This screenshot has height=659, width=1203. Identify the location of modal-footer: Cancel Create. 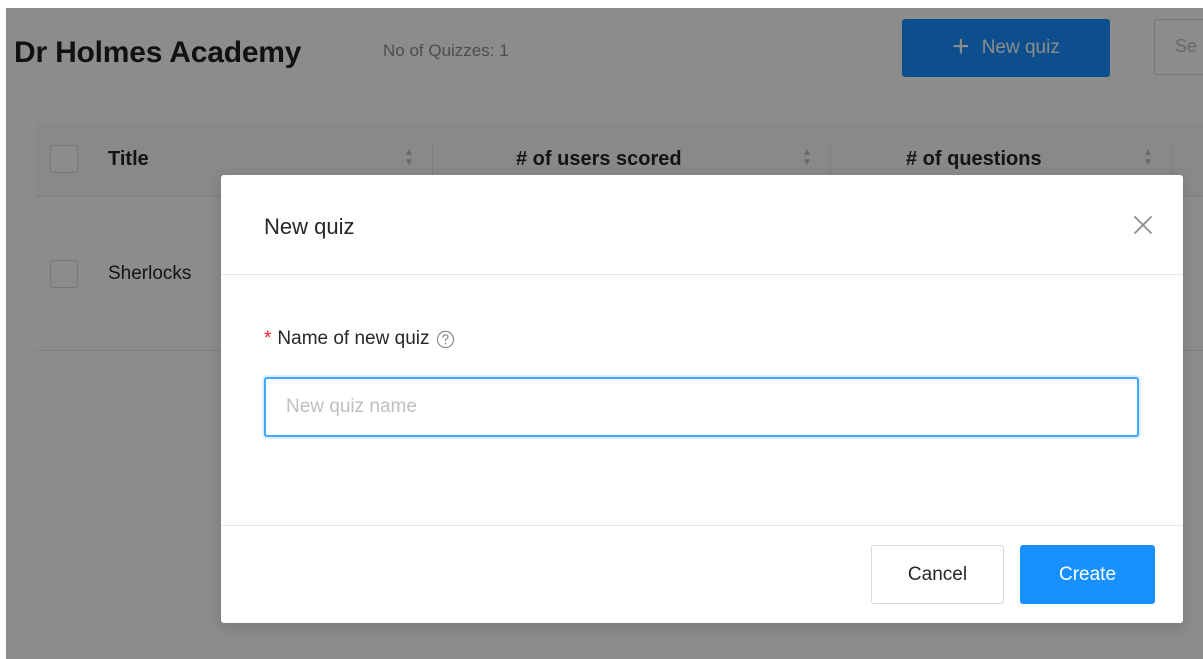
(702, 574).